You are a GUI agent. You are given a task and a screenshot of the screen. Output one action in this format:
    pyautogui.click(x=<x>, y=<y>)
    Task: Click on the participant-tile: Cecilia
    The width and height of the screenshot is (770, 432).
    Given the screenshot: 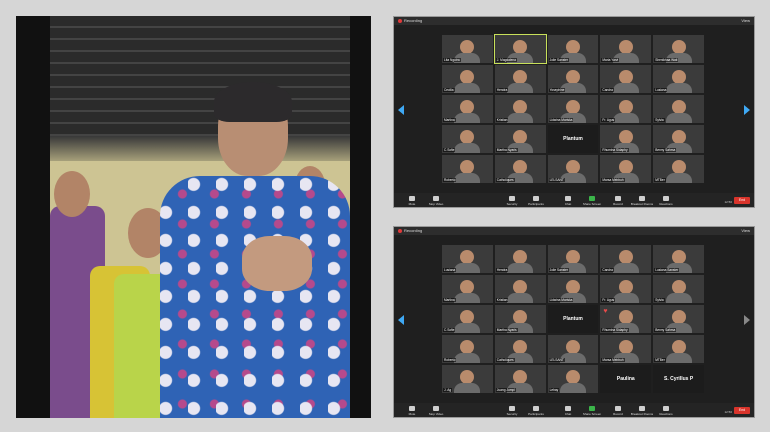 What is the action you would take?
    pyautogui.click(x=467, y=79)
    